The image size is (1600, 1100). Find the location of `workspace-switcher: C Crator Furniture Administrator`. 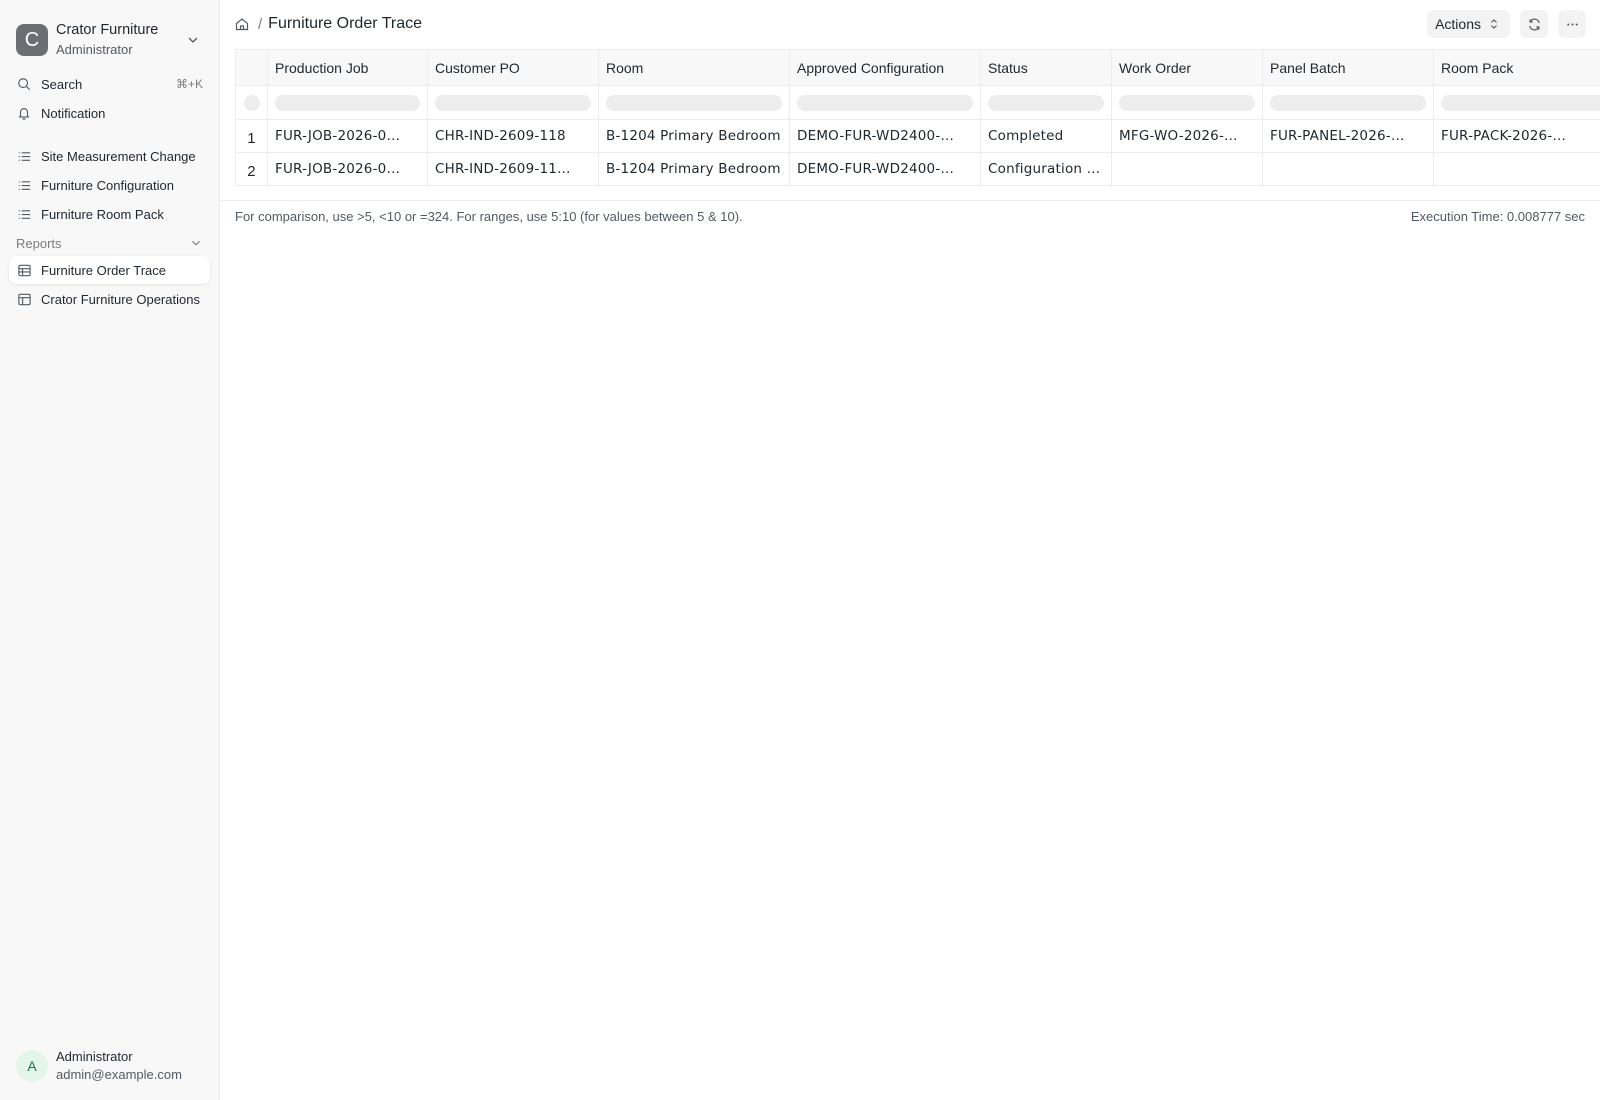

workspace-switcher: C Crator Furniture Administrator is located at coordinates (109, 33).